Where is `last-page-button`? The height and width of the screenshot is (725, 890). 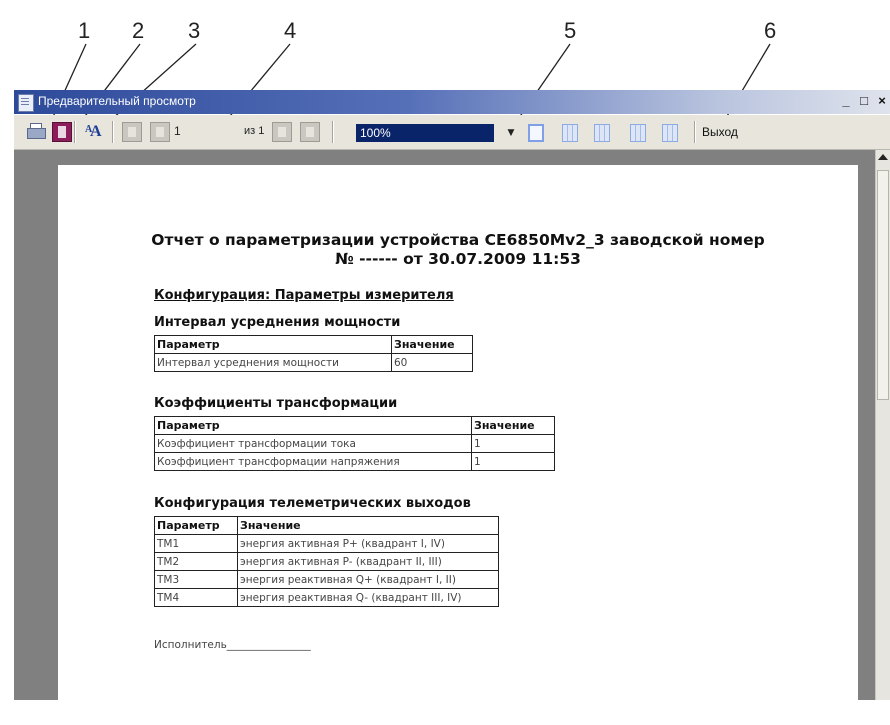
last-page-button is located at coordinates (310, 132).